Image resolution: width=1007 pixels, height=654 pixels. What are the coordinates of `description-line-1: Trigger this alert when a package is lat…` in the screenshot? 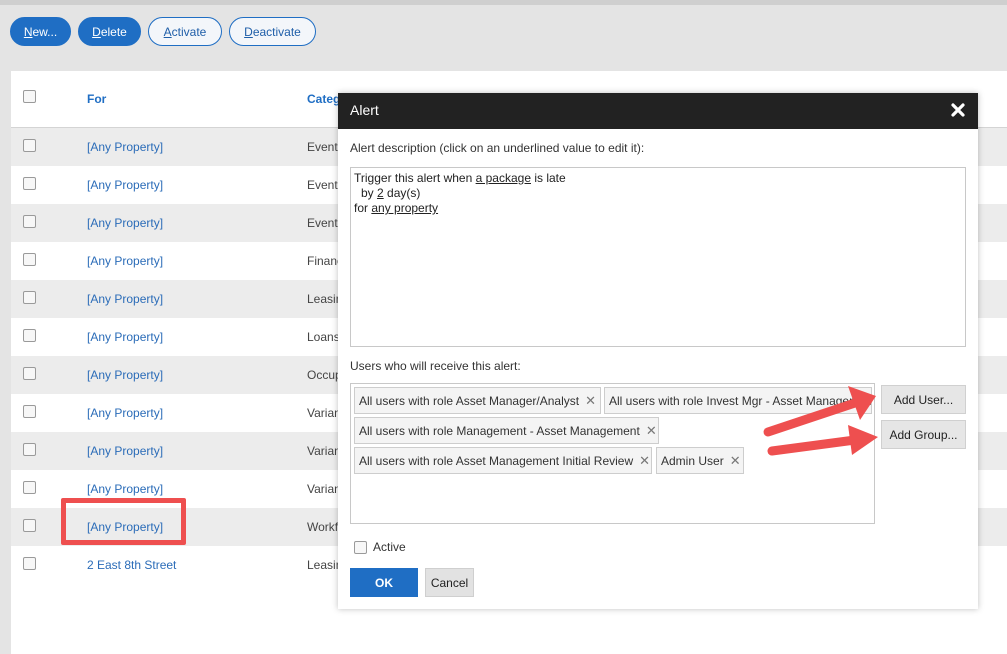 It's located at (658, 178).